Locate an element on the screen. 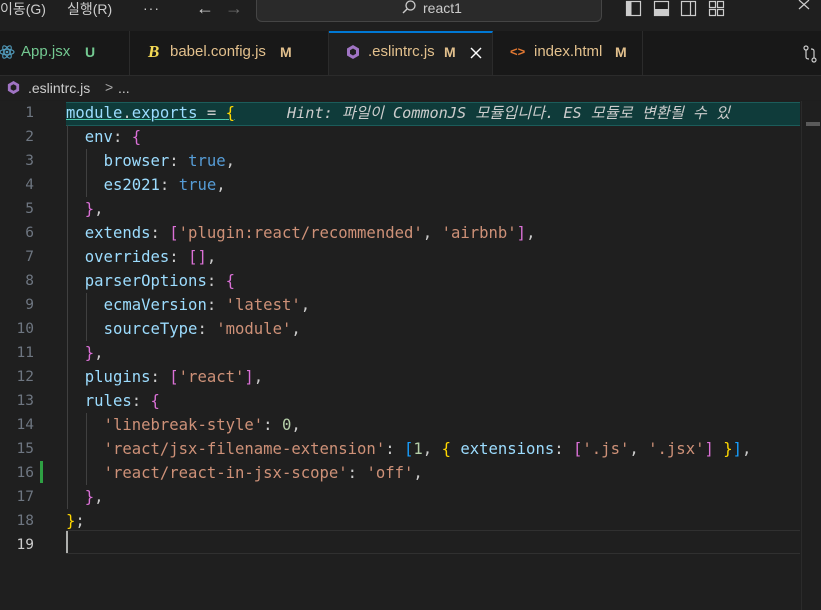 This screenshot has height=610, width=821. forward-arrow-icon: → is located at coordinates (234, 9).